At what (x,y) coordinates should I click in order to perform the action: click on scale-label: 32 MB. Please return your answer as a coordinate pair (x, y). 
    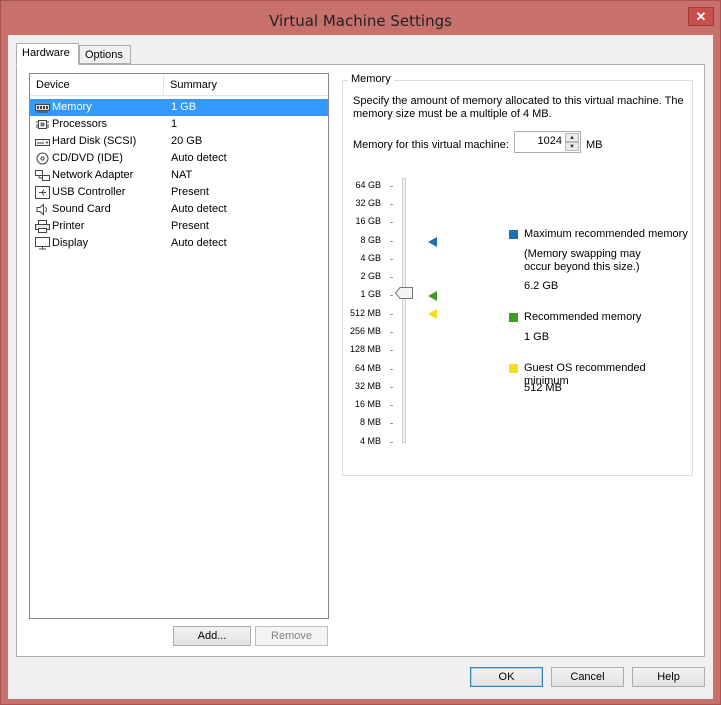
    Looking at the image, I should click on (367, 386).